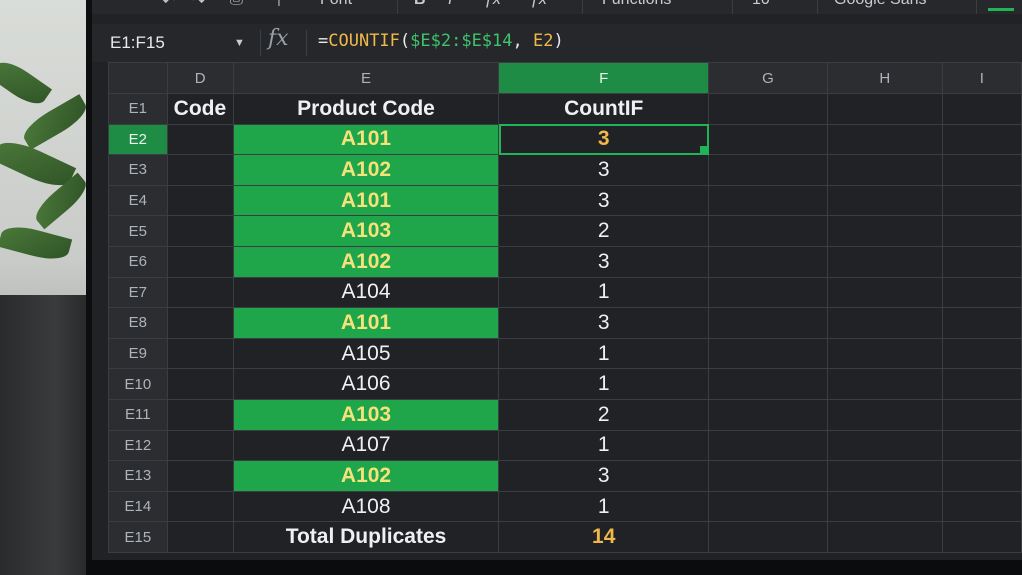  Describe the element at coordinates (200, 109) in the screenshot. I see `cell-code-header: Code` at that location.